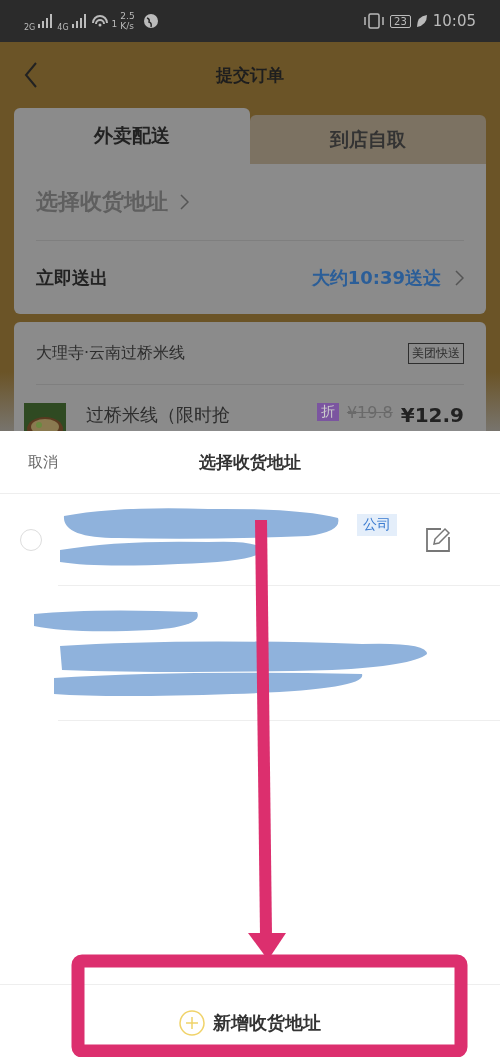  I want to click on globe-icon, so click(150, 21).